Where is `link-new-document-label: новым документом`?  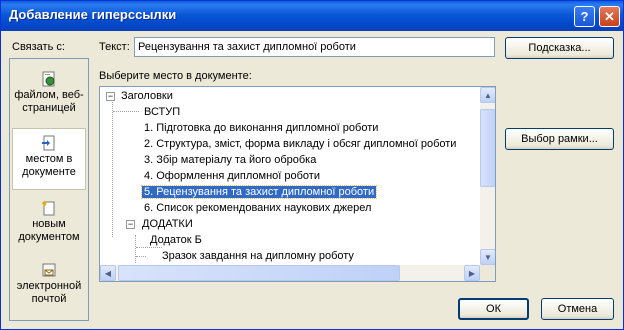
link-new-document-label: новым документом is located at coordinates (49, 230).